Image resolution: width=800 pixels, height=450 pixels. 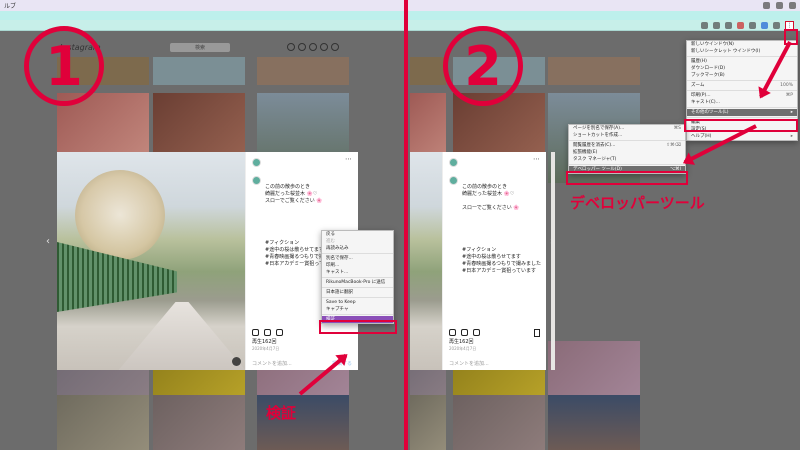 I want to click on menu-item-extensions: 拡張機能(E), so click(x=627, y=152).